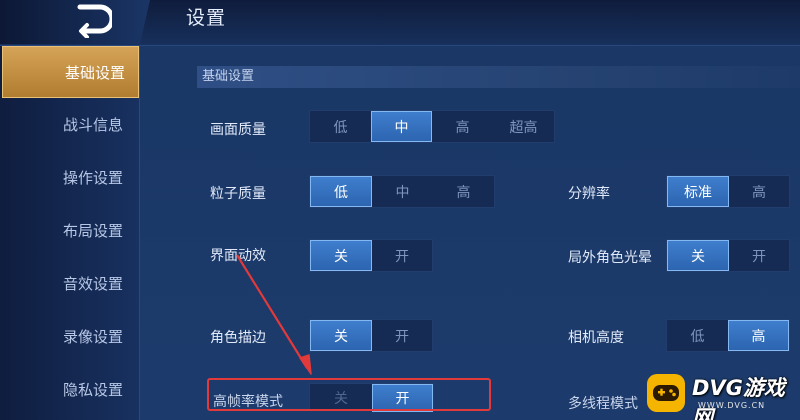 This screenshot has height=420, width=800. Describe the element at coordinates (738, 398) in the screenshot. I see `watermark-text: DVG游戏网` at that location.